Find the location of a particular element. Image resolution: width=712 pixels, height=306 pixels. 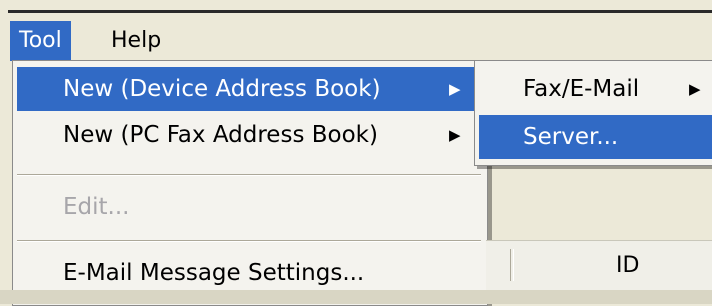

submenu-item-fax-email: Fax/E-Mail ▶ is located at coordinates (595, 89).